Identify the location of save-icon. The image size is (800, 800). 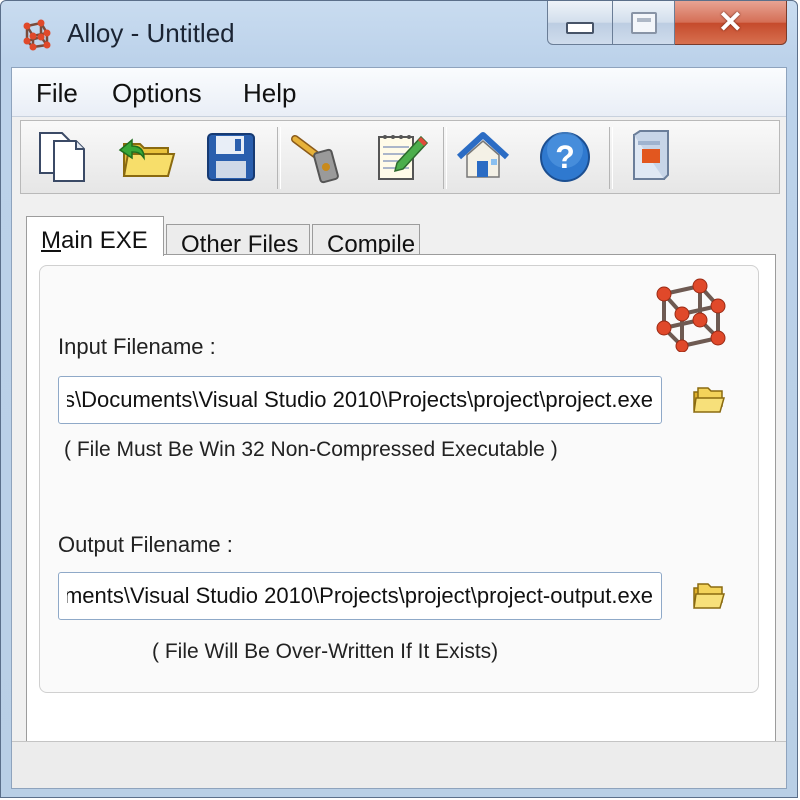
(231, 157).